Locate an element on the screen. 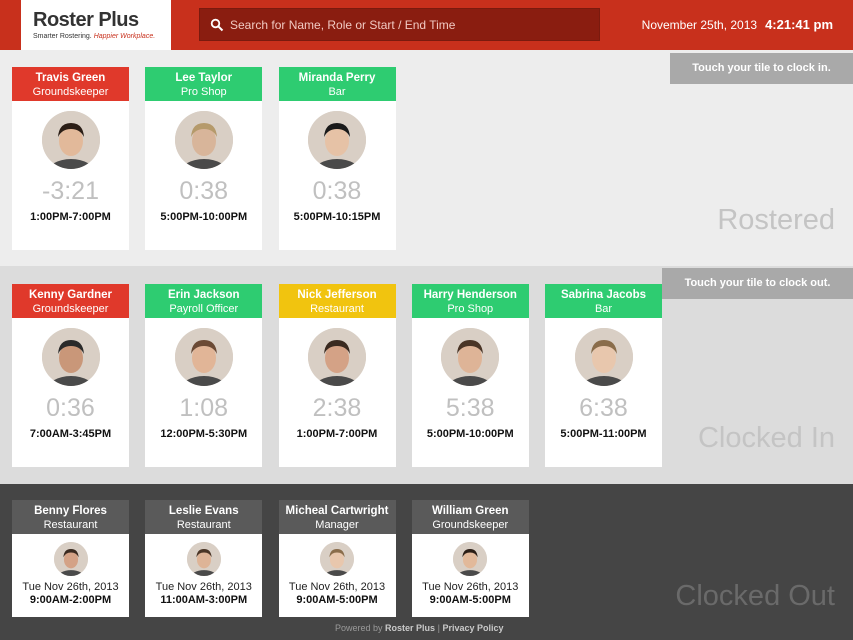 This screenshot has width=853, height=640. employee-tile: Lee Taylor Pro Shop 0:38 5:00PM-10:00PM is located at coordinates (204, 158).